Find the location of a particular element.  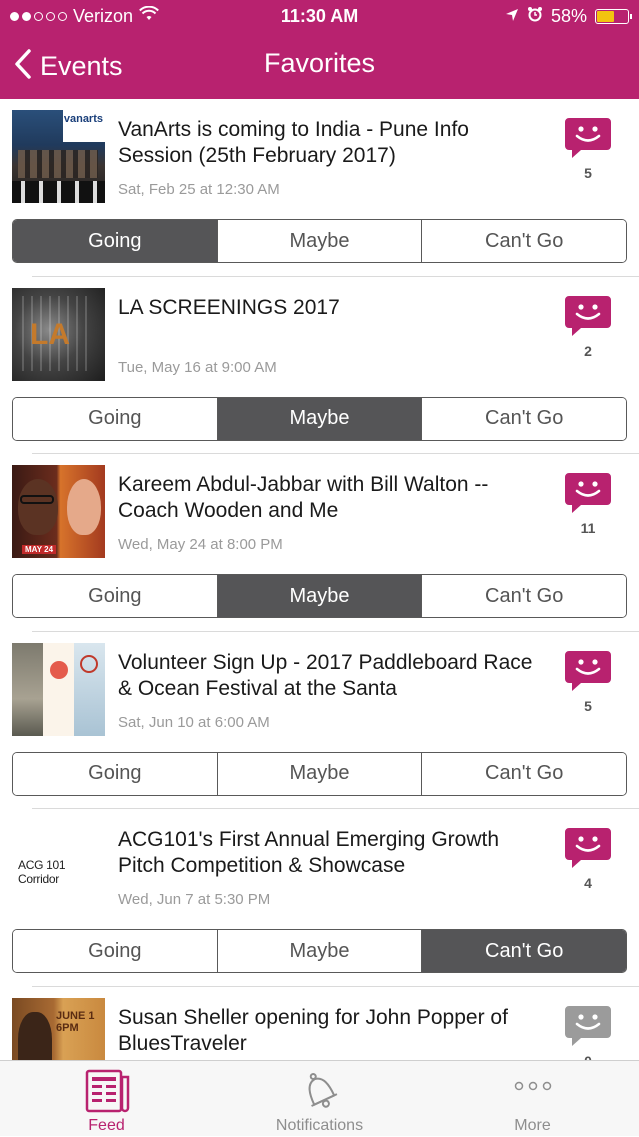

battery-percent: 58% is located at coordinates (568, 16).